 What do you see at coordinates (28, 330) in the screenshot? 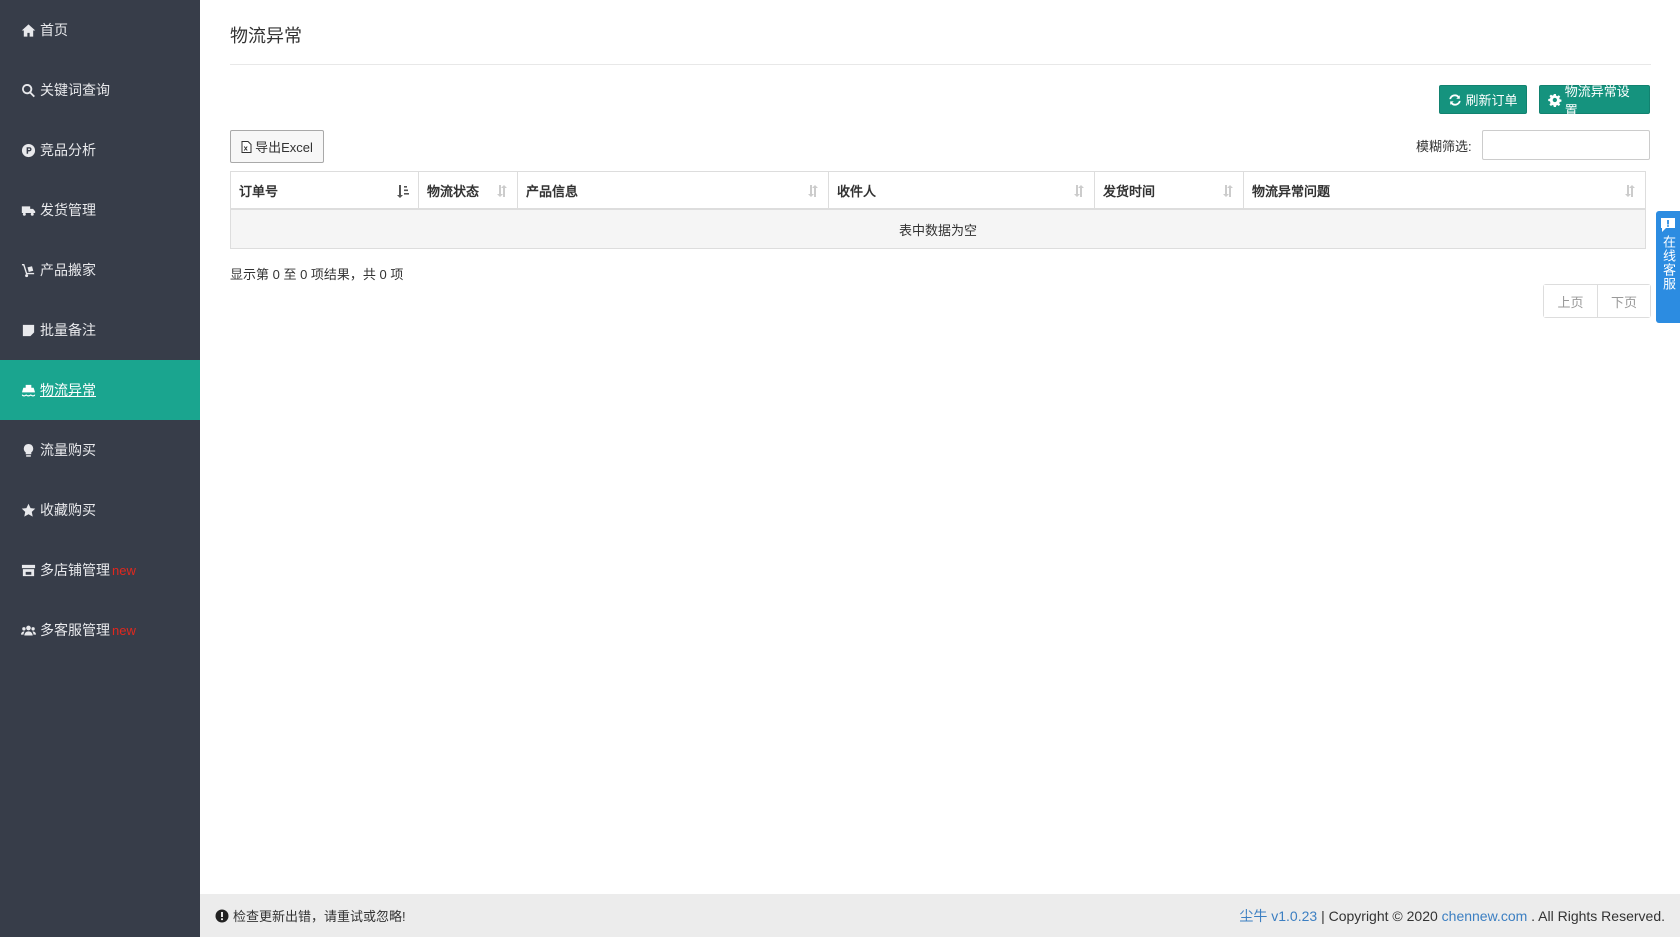
I see `note-icon` at bounding box center [28, 330].